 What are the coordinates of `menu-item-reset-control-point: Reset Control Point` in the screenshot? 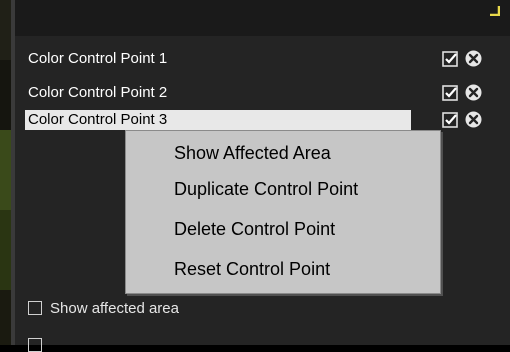 It's located at (252, 269).